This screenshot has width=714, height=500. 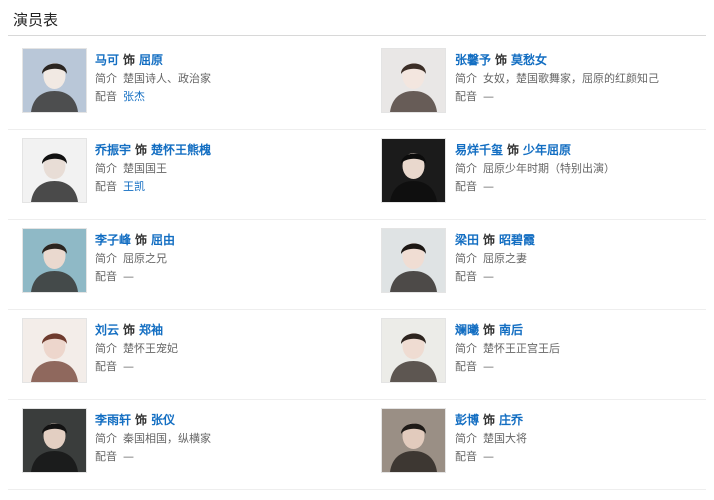 What do you see at coordinates (182, 355) in the screenshot?
I see `cast-card: 刘云饰郑袖 简介 楚怀王宠妃 配音 —` at bounding box center [182, 355].